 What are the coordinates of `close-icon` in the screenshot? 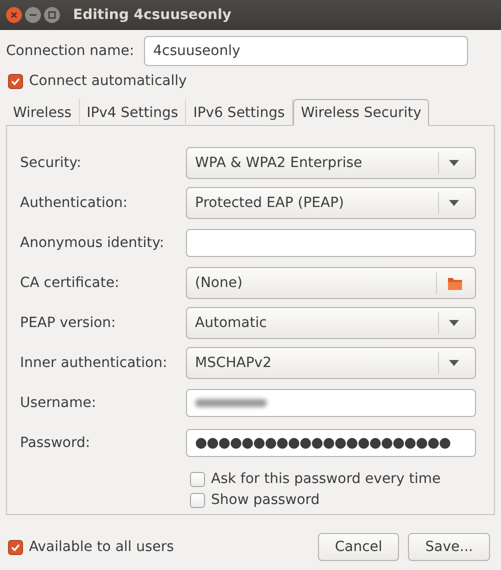 It's located at (14, 15).